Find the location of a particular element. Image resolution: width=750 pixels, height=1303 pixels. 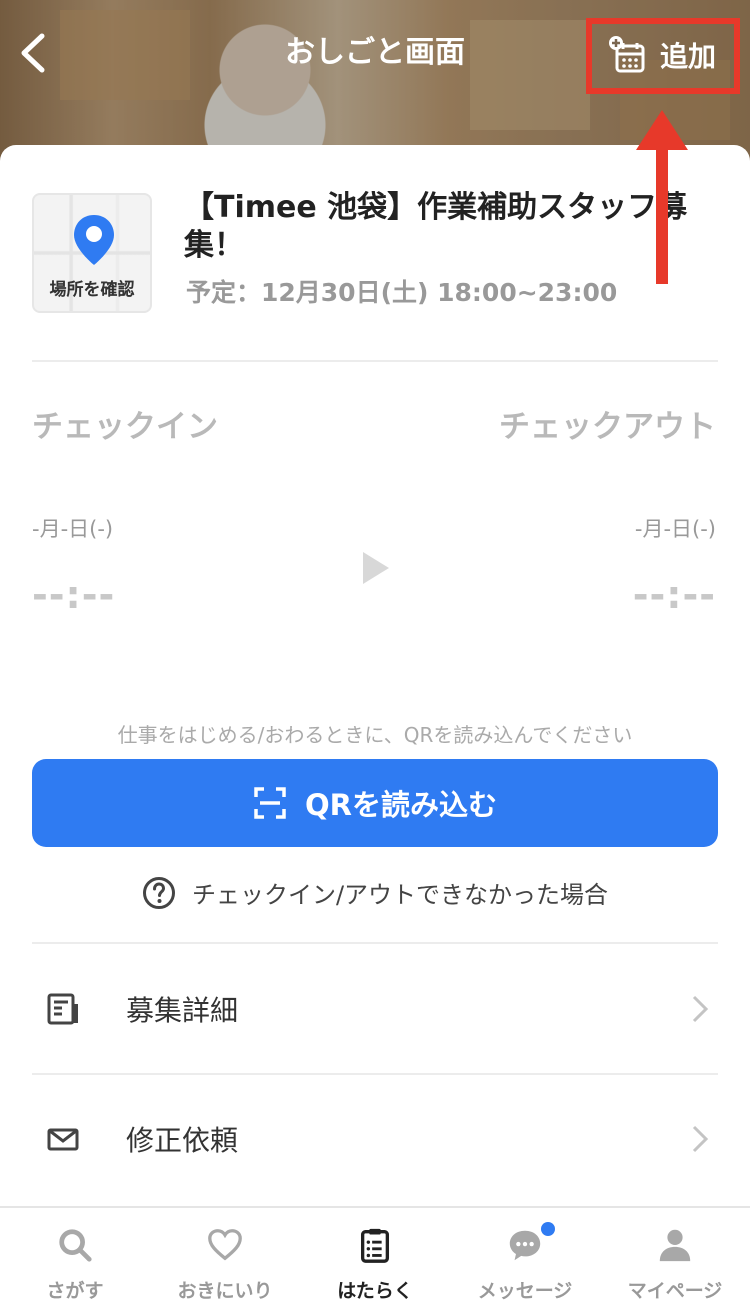

chat-icon is located at coordinates (525, 1245).